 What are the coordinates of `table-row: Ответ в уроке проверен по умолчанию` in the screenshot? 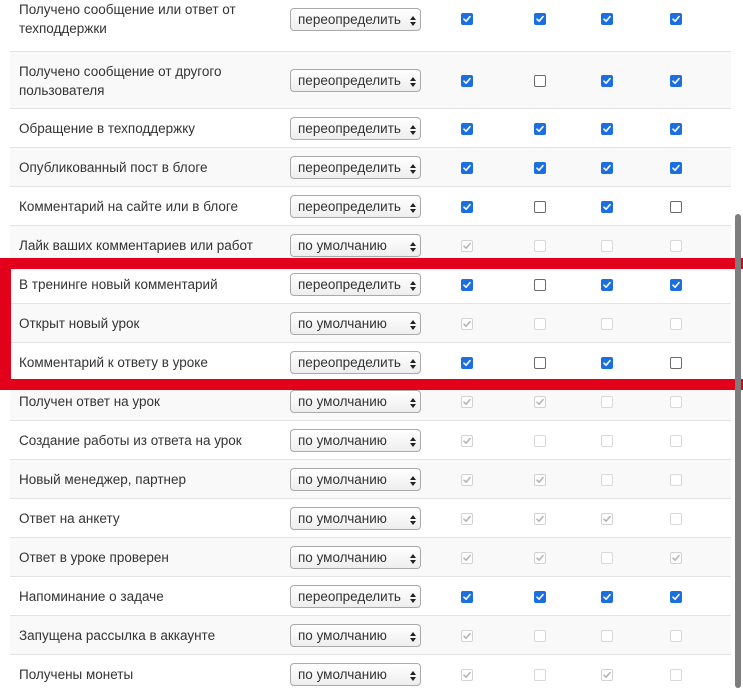 It's located at (370, 556).